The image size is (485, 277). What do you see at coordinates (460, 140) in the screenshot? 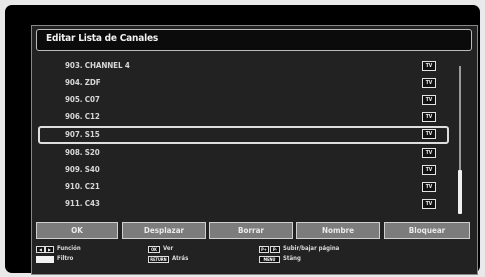
I see `list-scrollbar` at bounding box center [460, 140].